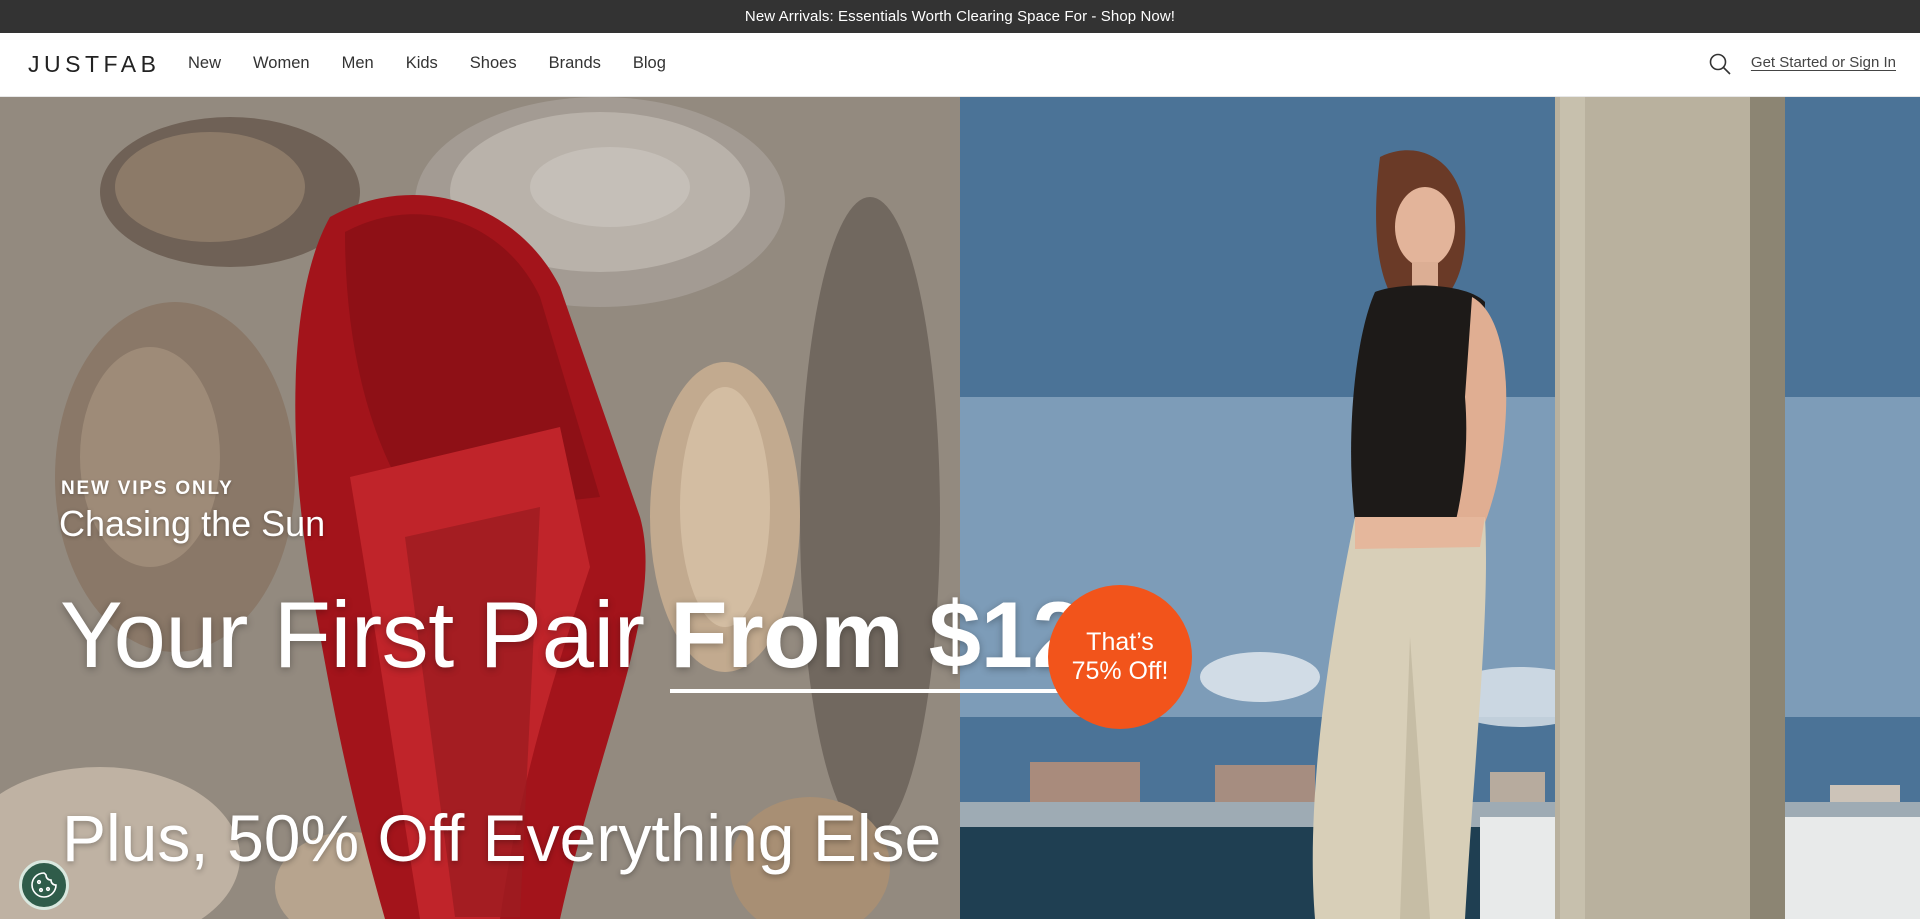 The width and height of the screenshot is (1920, 919). What do you see at coordinates (358, 63) in the screenshot?
I see `nav-item-men: Men` at bounding box center [358, 63].